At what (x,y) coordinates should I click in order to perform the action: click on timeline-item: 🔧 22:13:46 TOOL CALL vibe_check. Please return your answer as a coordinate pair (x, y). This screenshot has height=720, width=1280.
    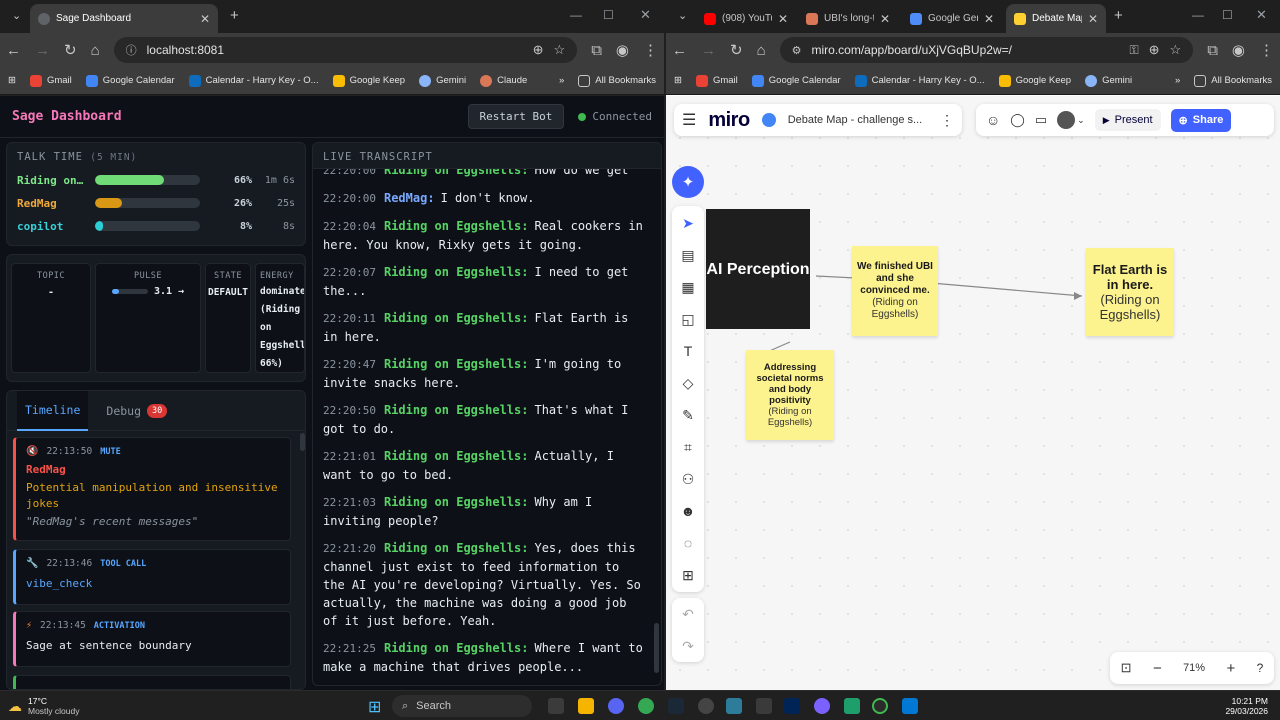
    Looking at the image, I should click on (152, 577).